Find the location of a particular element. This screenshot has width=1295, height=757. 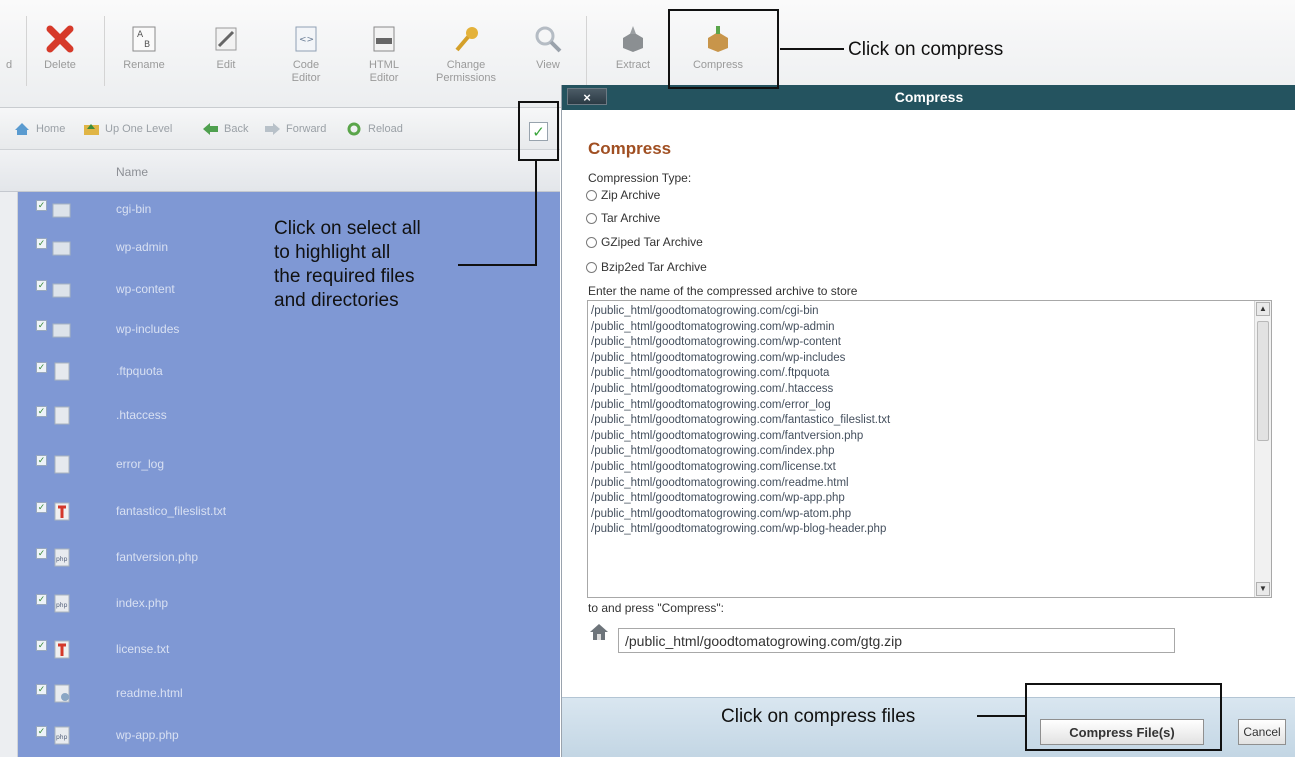

file-row: ✓ .htaccess is located at coordinates (289, 420).